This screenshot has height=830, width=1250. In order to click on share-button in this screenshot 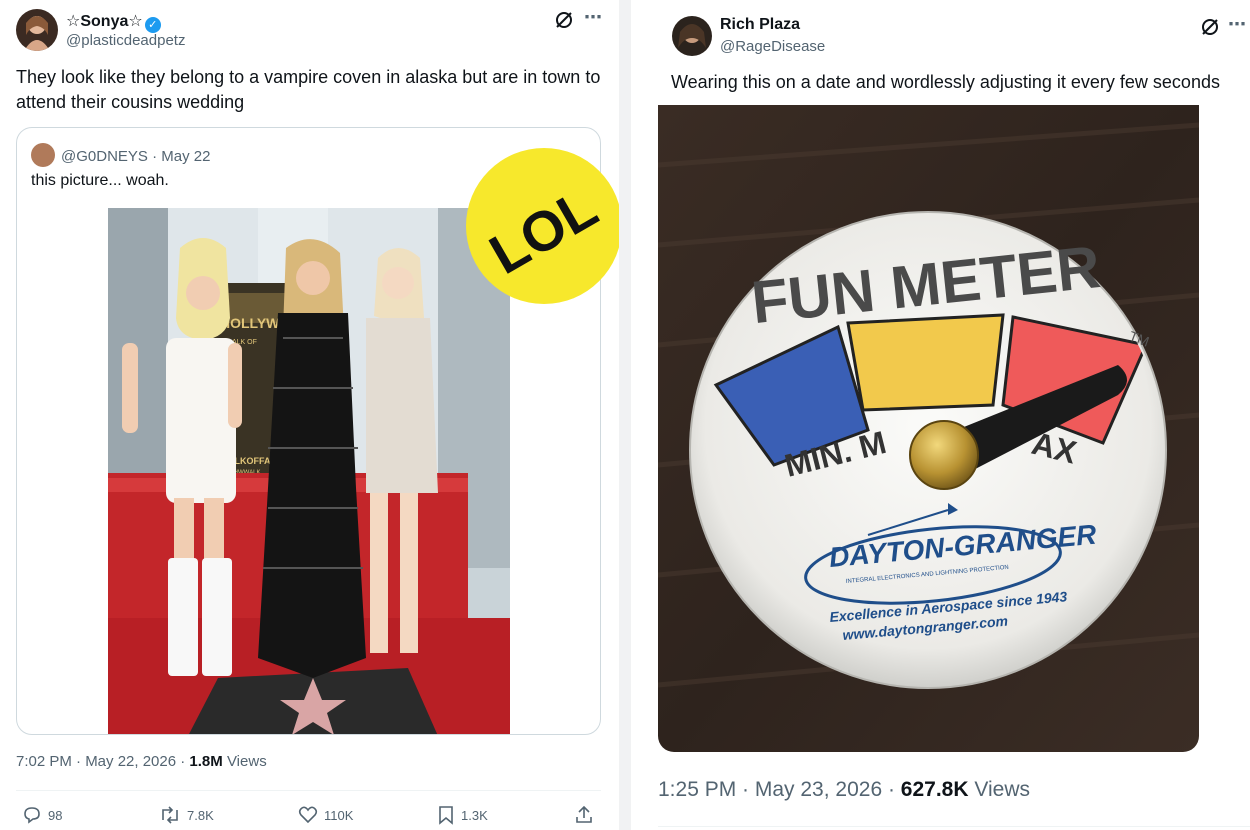, I will do `click(584, 815)`.